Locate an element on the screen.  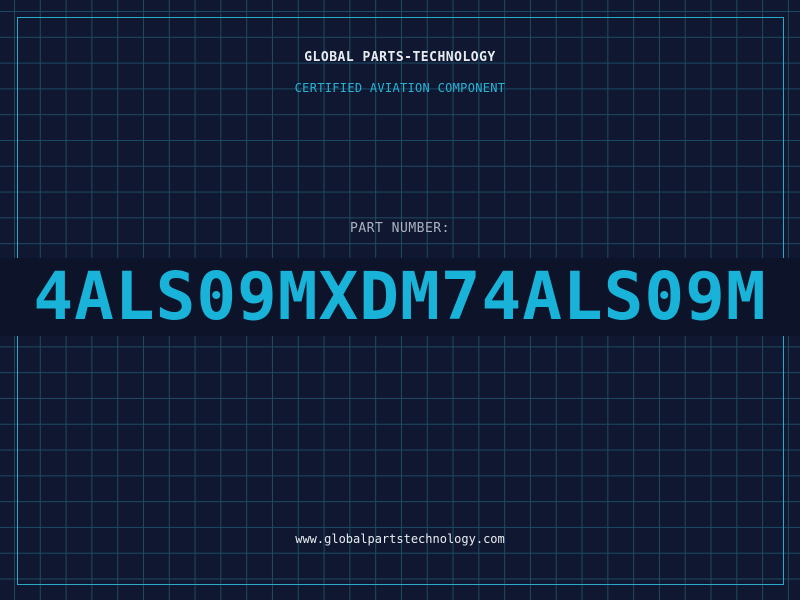
brand-title: GLOBAL PARTS-TECHNOLOGY is located at coordinates (400, 57).